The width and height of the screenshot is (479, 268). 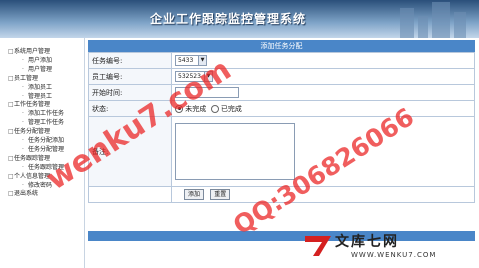 I want to click on sidebar-item: · 任务分配管理, so click(x=43, y=148).